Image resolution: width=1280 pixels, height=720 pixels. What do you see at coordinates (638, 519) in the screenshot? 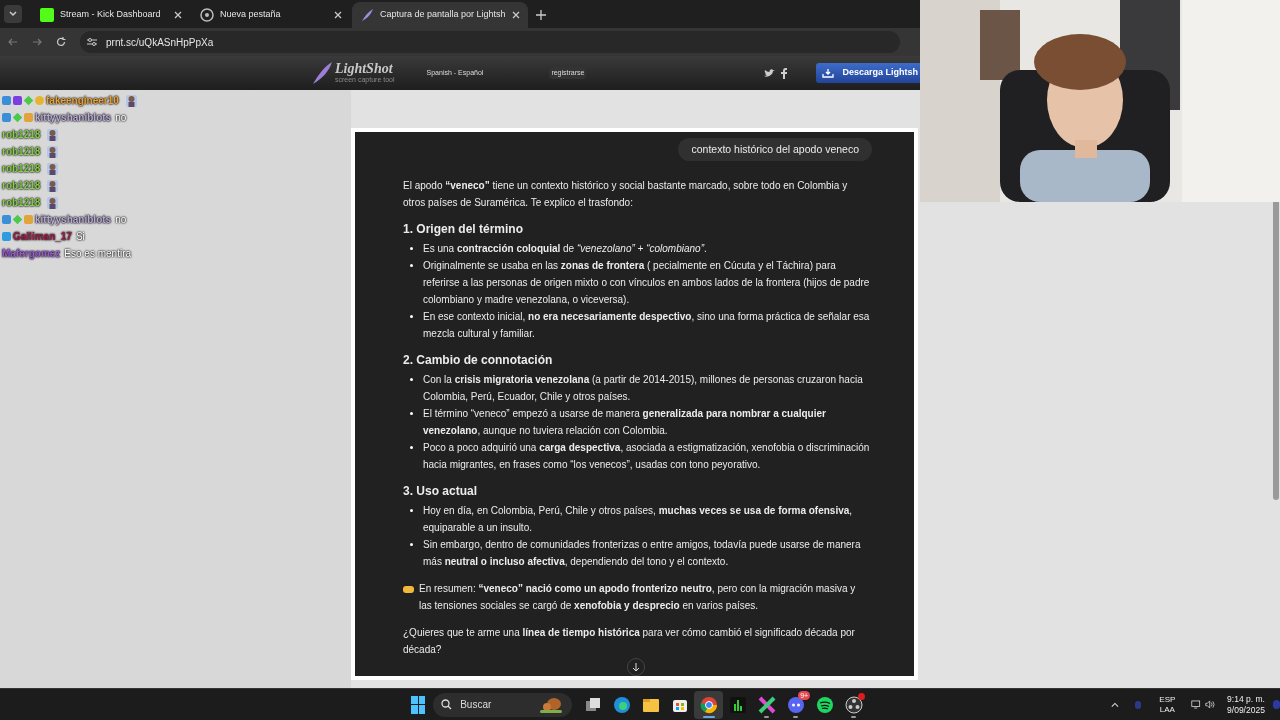
I see `list-item-text: Hoy en día, en Colombia, Perú, Chile y otros países, muchas veces se usa de forma ofensiva, equiparable a un insulto.` at bounding box center [638, 519].